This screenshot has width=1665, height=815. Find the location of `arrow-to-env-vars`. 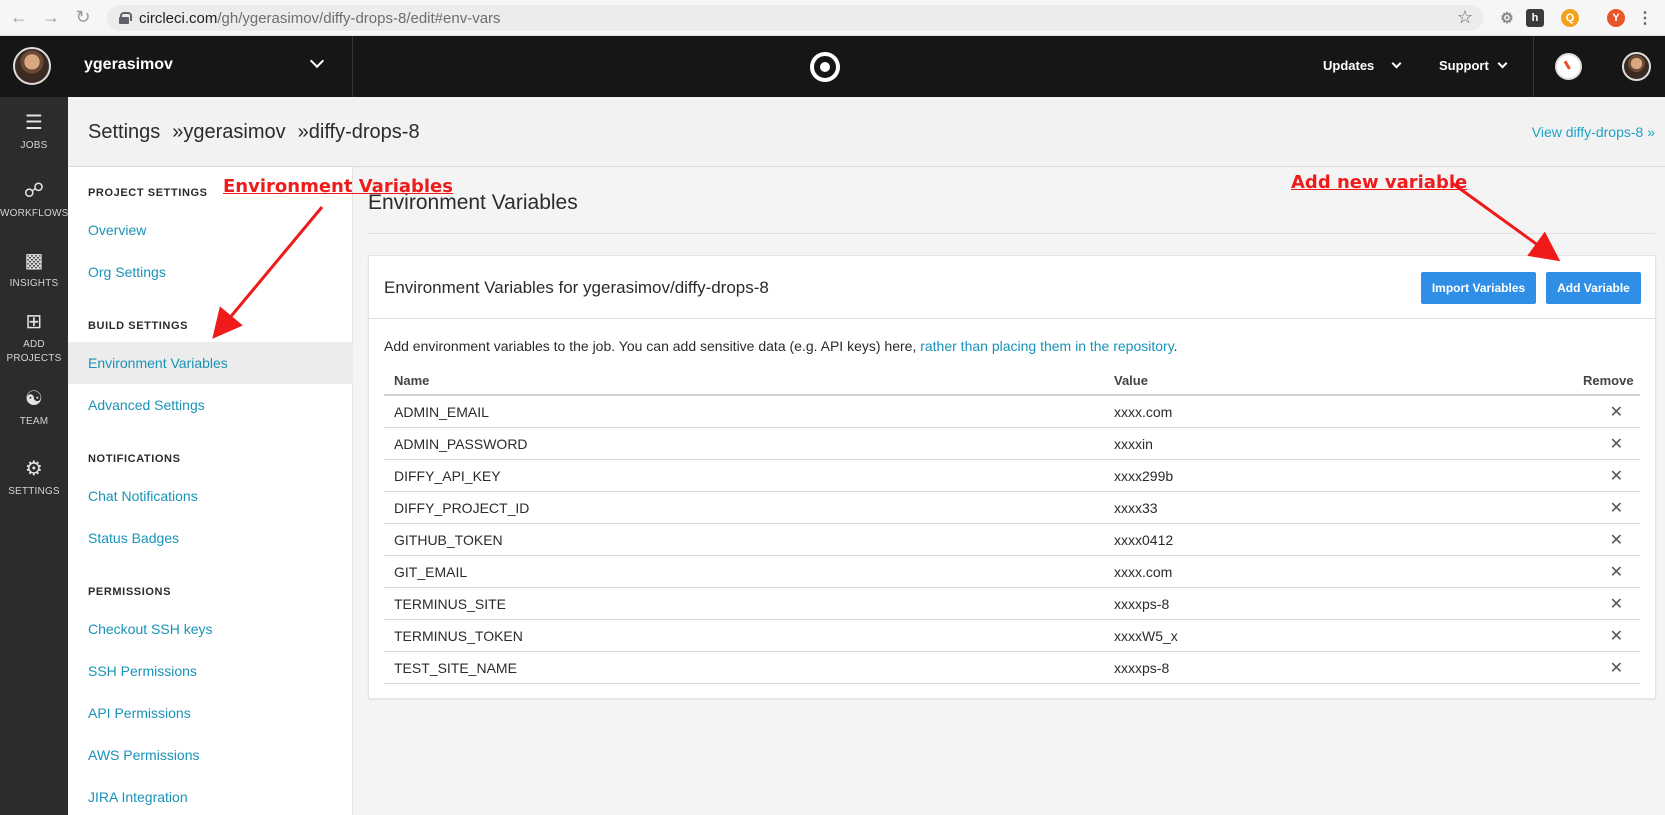

arrow-to-env-vars is located at coordinates (268, 272).